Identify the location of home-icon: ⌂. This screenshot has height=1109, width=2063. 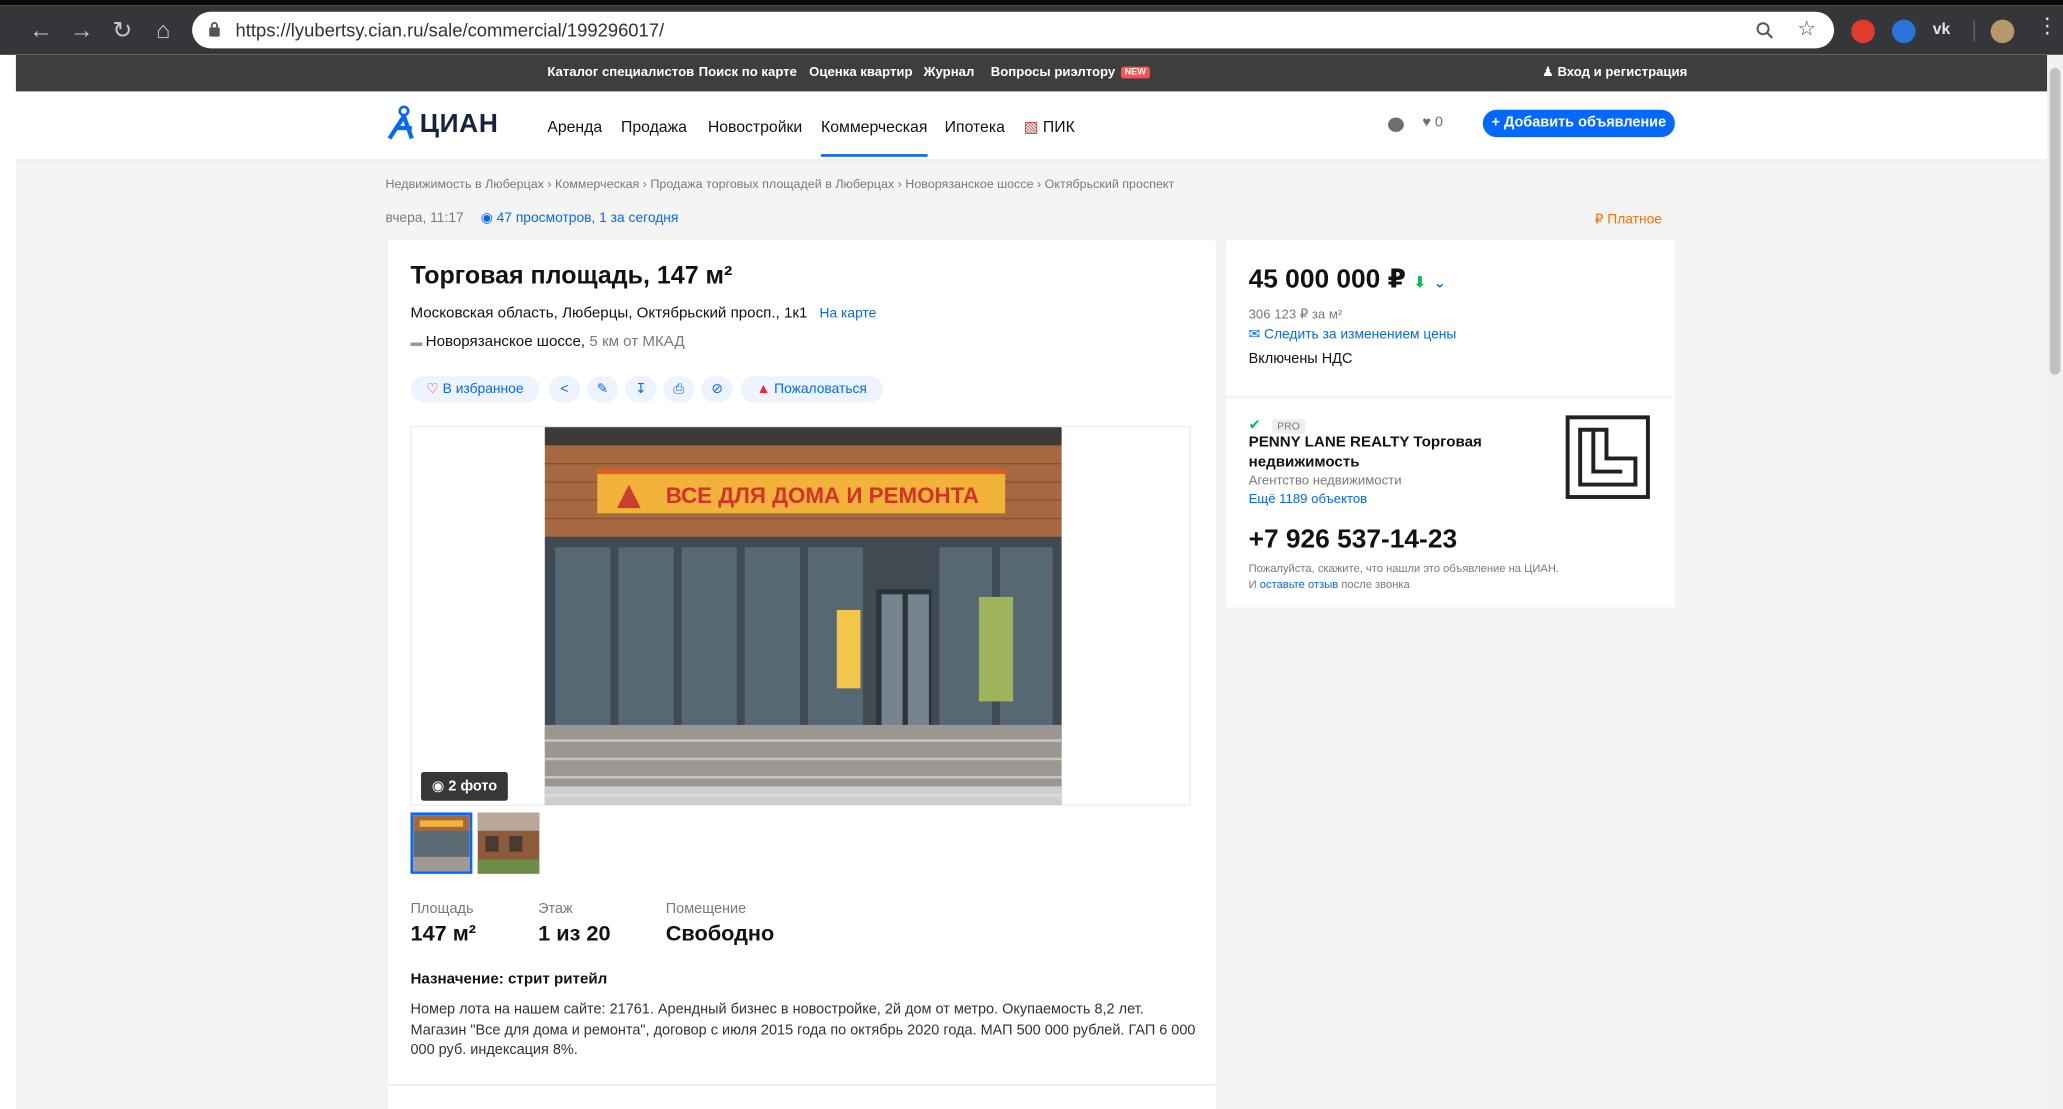
(162, 30).